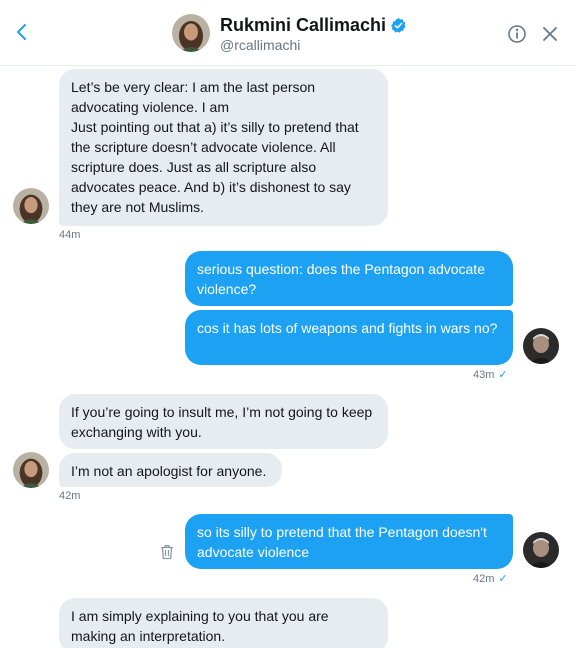 The height and width of the screenshot is (648, 575). I want to click on delete-message-button, so click(167, 552).